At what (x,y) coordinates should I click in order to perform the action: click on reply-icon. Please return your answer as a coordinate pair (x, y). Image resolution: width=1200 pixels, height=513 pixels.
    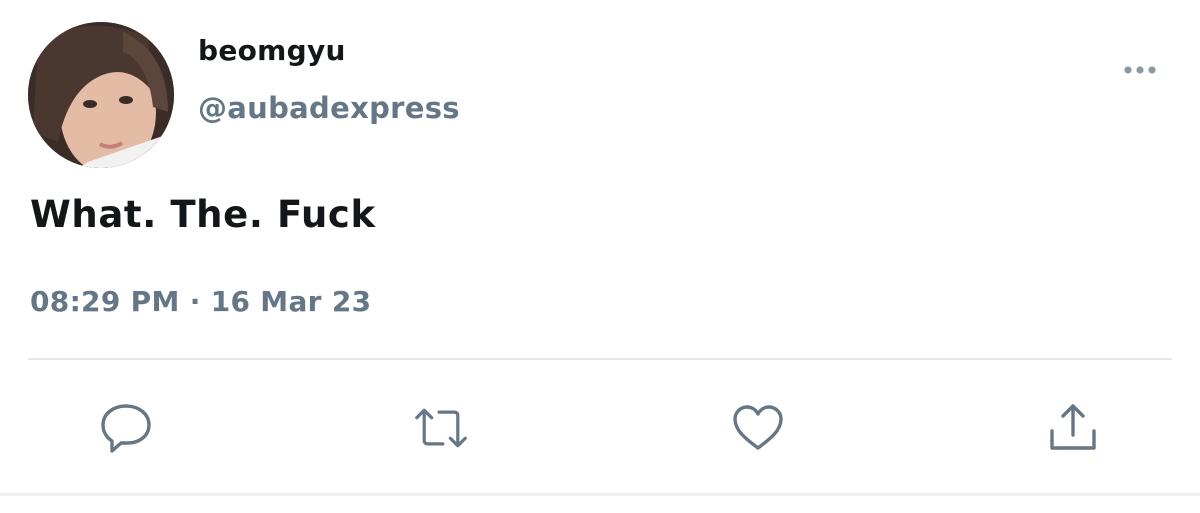
    Looking at the image, I should click on (126, 428).